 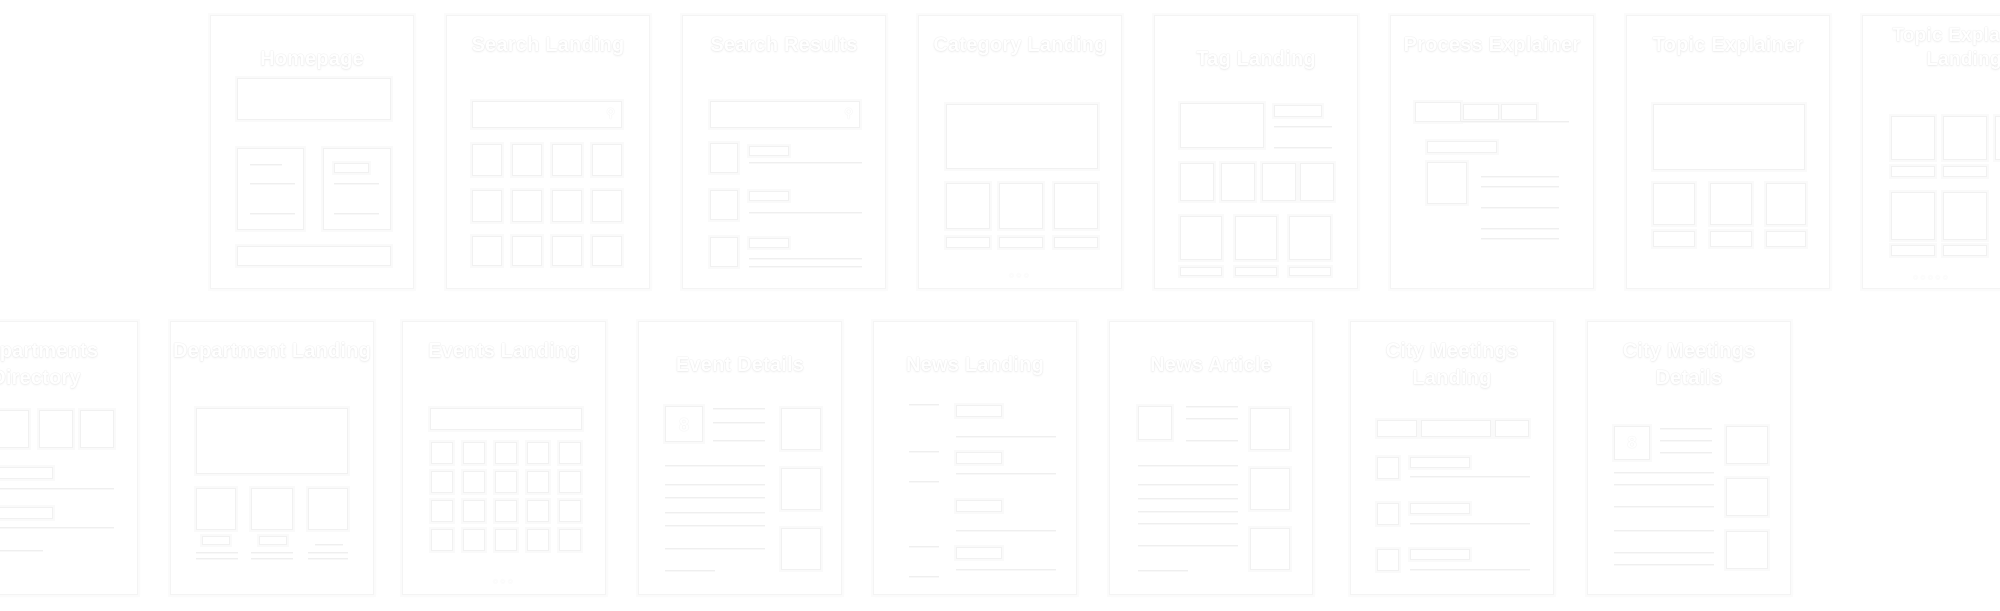 I want to click on card-process-explainer: Process Explainer, so click(x=1492, y=152).